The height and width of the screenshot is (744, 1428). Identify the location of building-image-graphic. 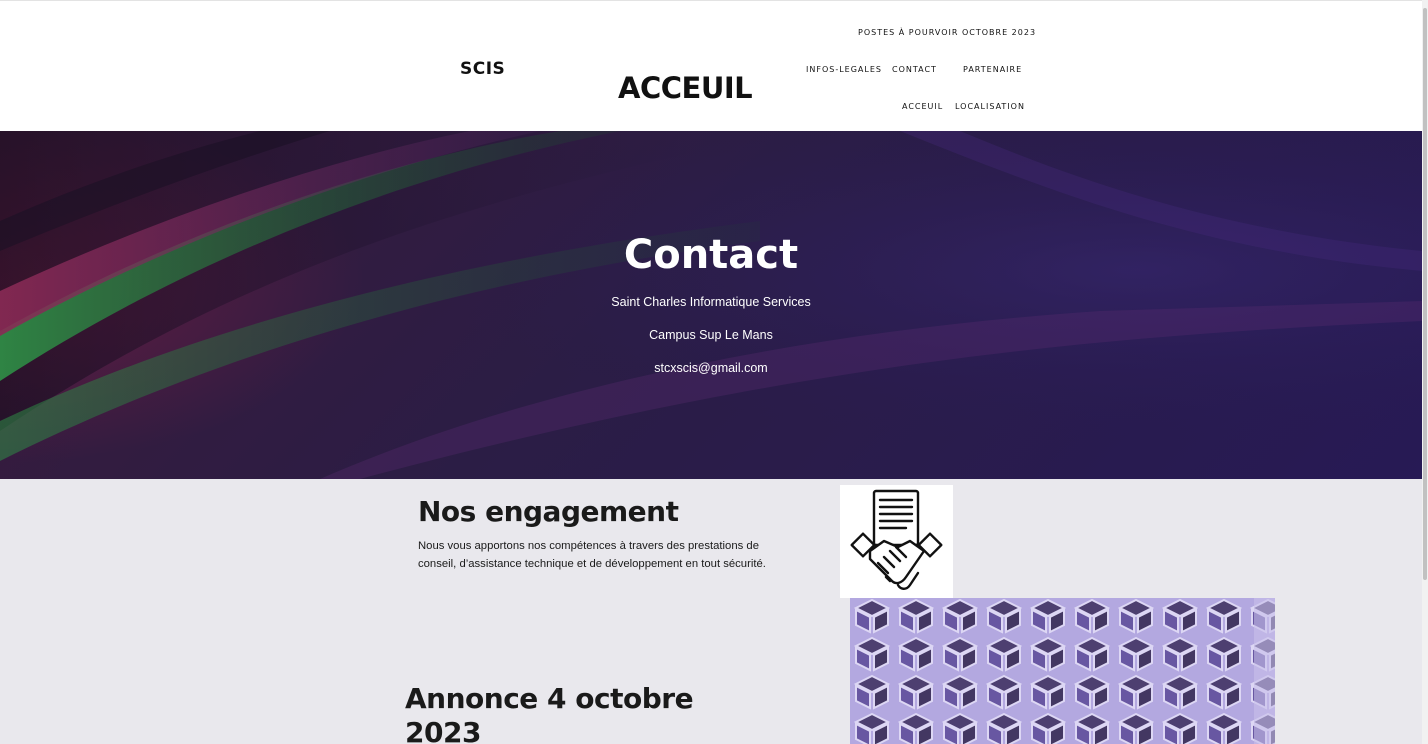
(1062, 671).